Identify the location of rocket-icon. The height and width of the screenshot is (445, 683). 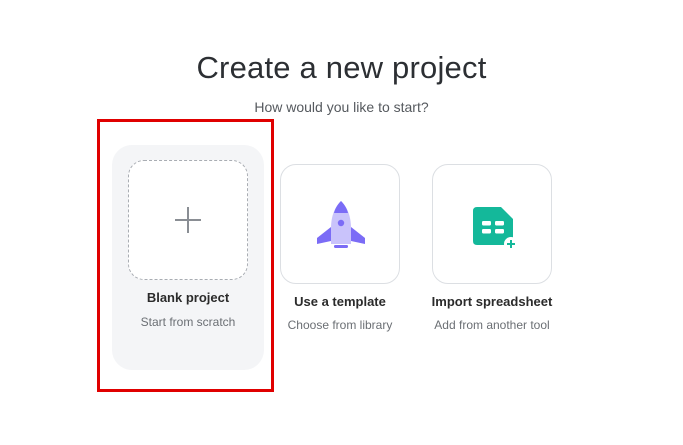
(341, 224).